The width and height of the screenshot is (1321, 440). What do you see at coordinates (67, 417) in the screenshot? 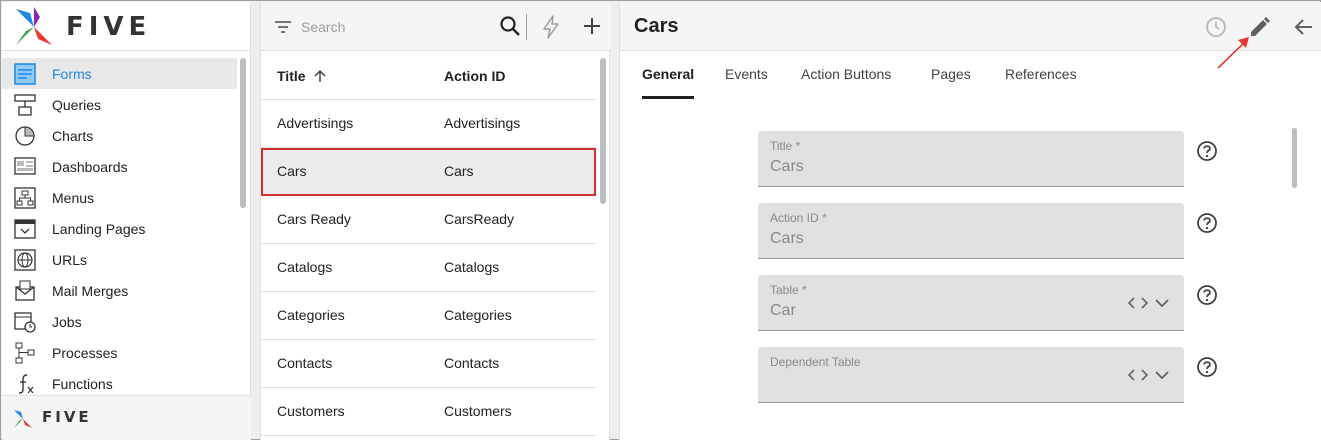
I see `footer-brand-name: FIVE` at bounding box center [67, 417].